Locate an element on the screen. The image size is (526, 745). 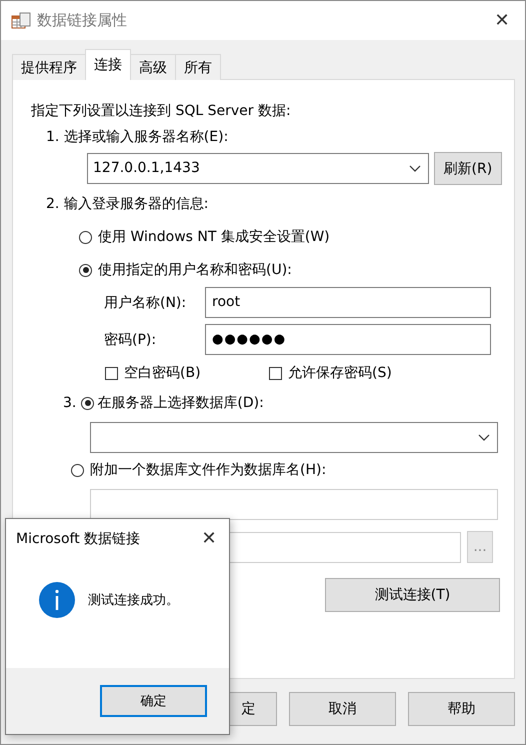
tab: 连接 is located at coordinates (108, 64).